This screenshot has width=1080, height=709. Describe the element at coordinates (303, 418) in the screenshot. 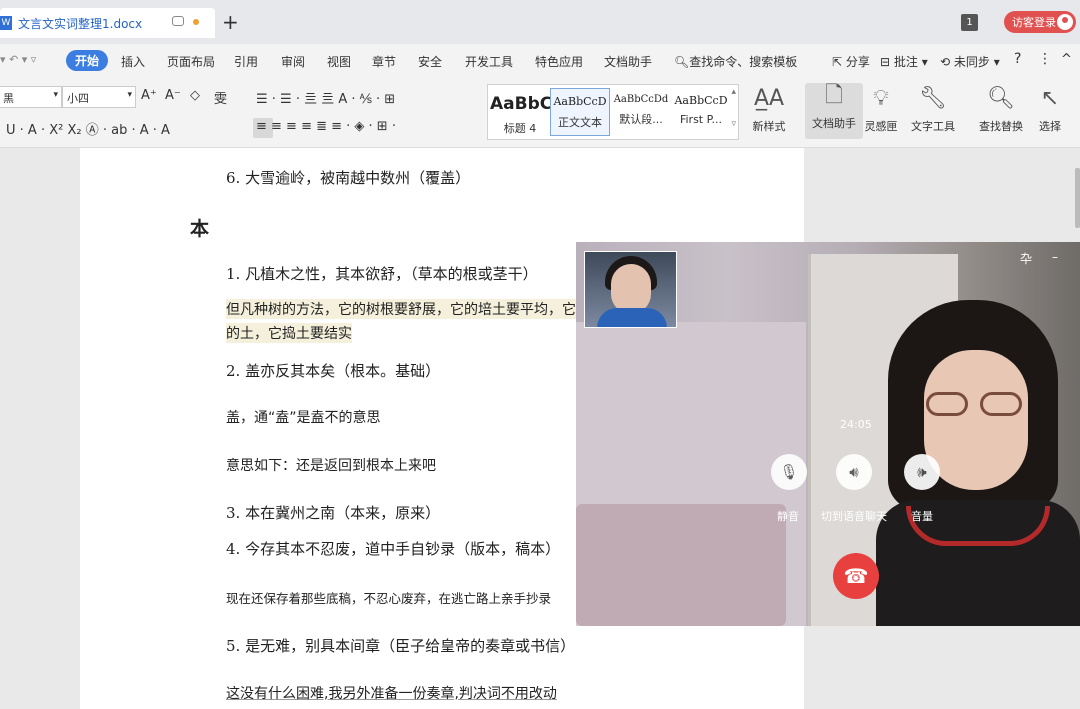

I see `document-line: 盖，通“盍”是盍不的意思` at that location.